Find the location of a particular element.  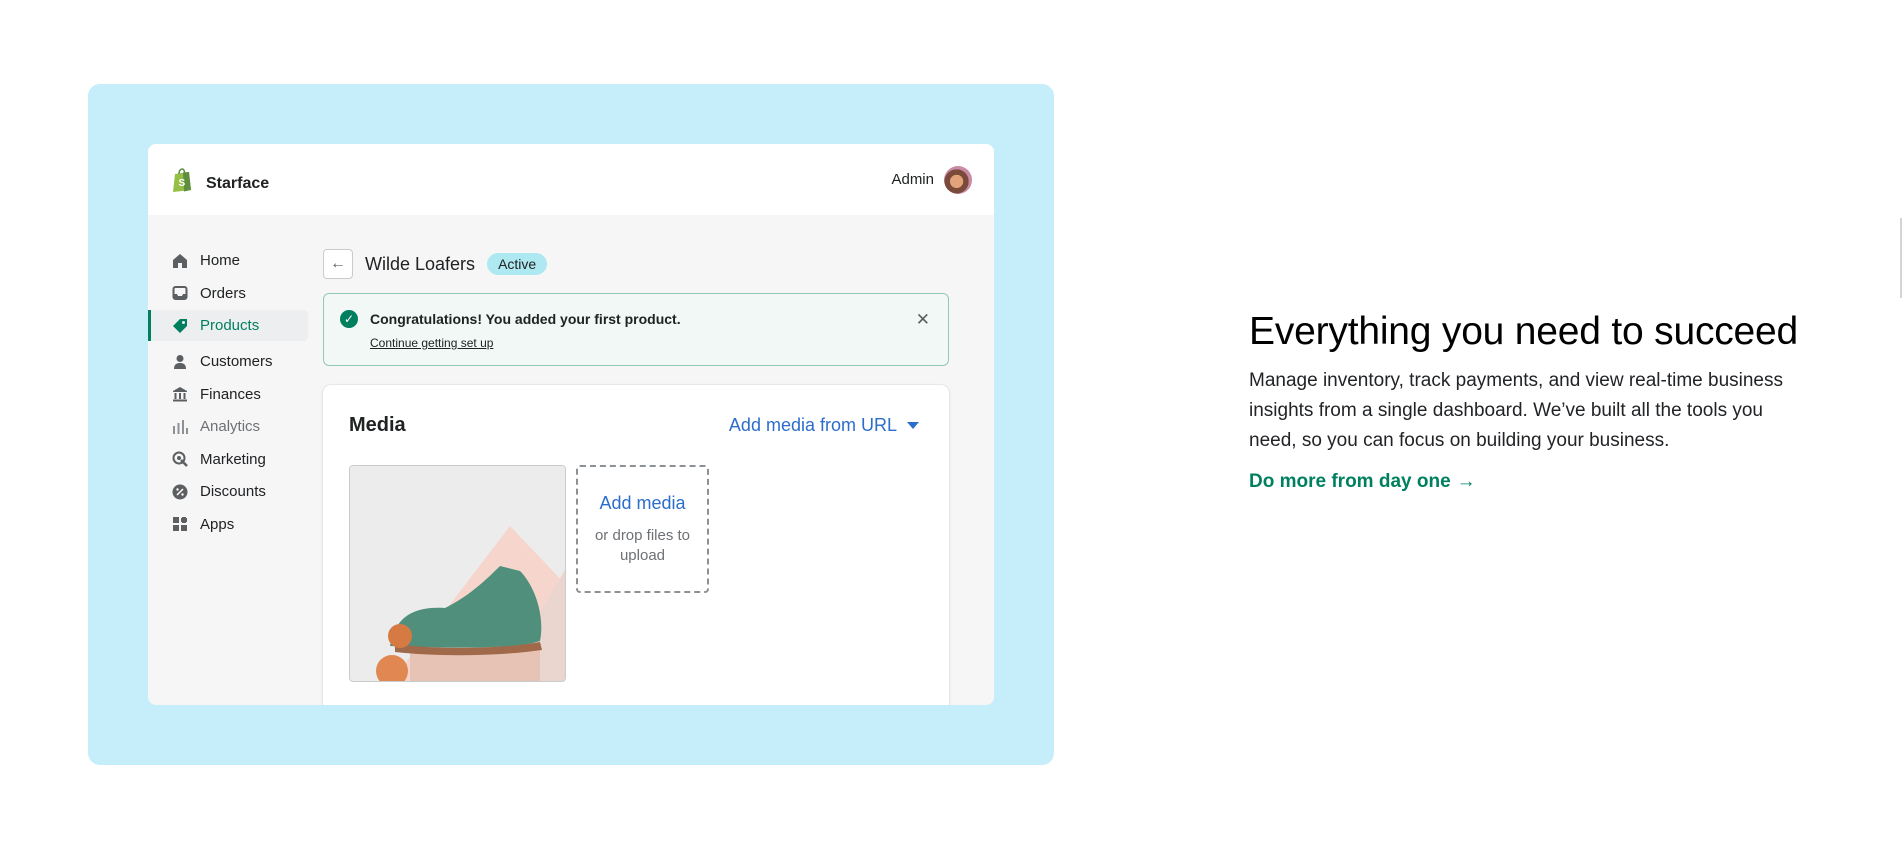

sidebar-item-products: Products is located at coordinates (228, 325).